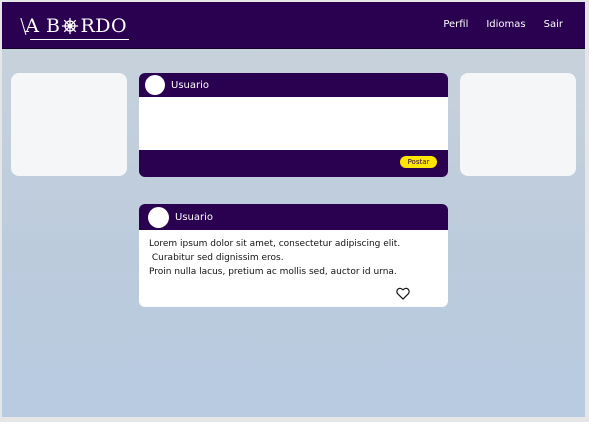  Describe the element at coordinates (104, 26) in the screenshot. I see `logo-text-suffix: RDO` at that location.